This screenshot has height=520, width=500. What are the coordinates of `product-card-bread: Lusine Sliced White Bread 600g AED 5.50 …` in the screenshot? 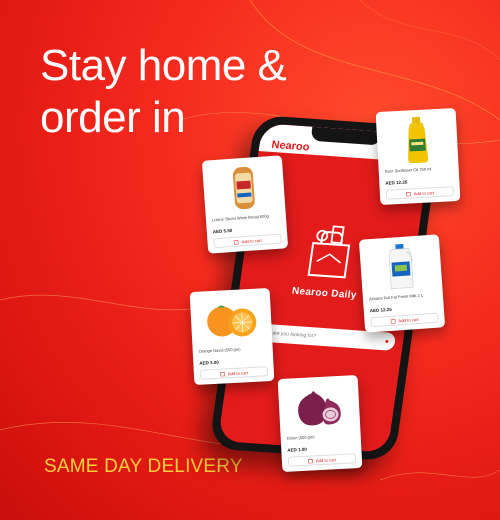 It's located at (245, 204).